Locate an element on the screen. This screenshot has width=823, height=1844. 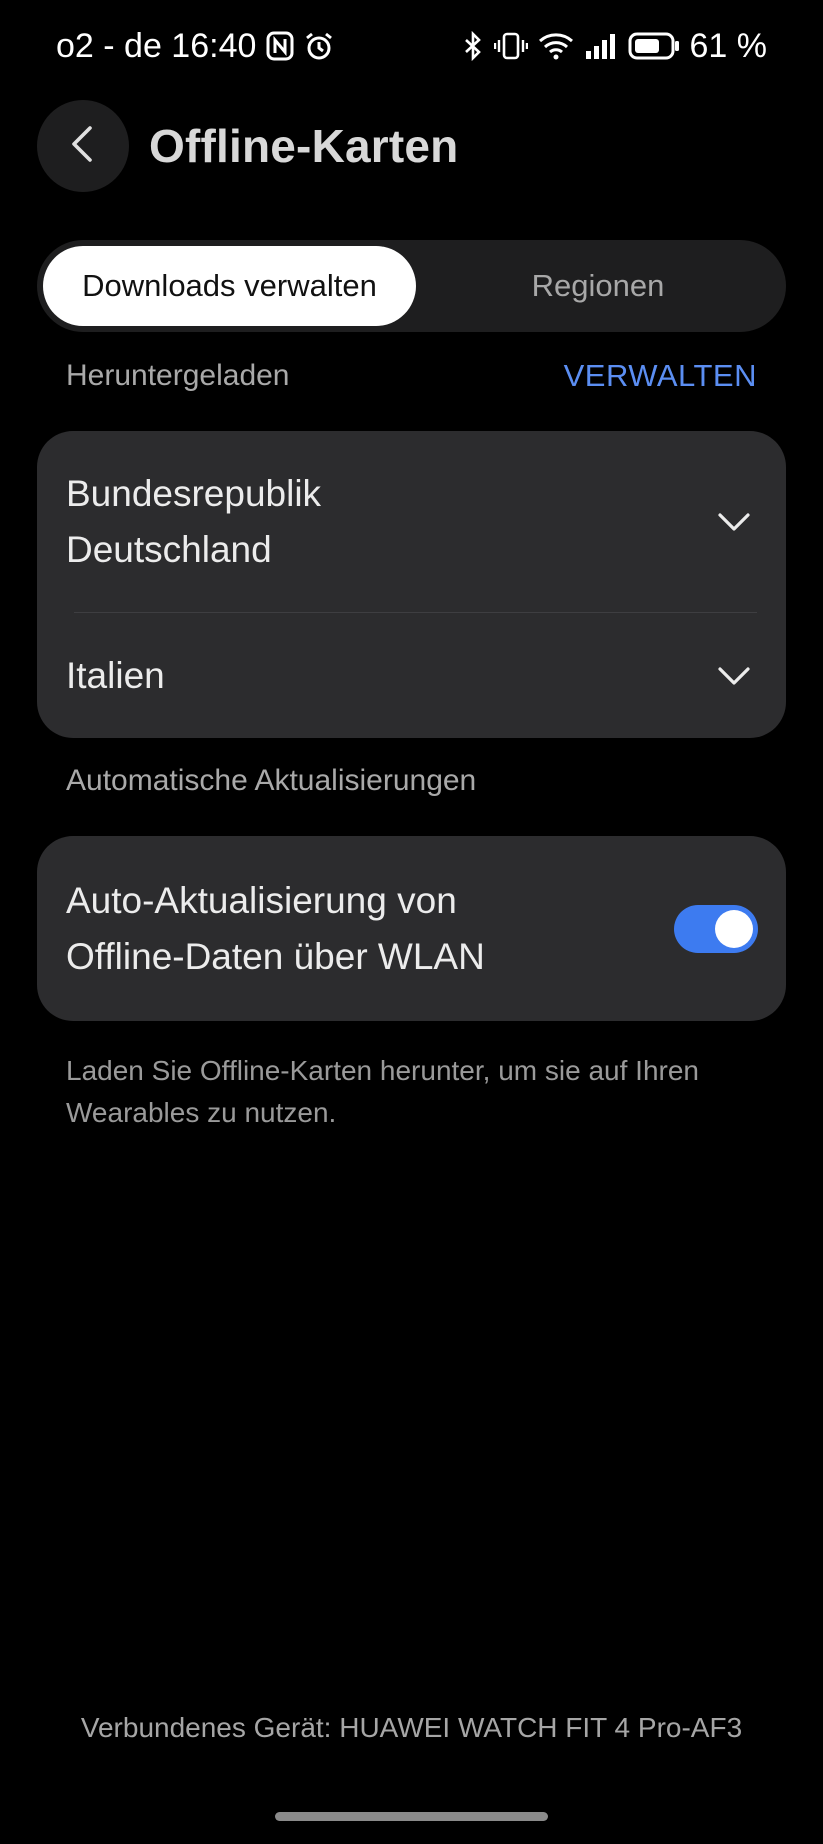
home-indicator is located at coordinates (411, 1816).